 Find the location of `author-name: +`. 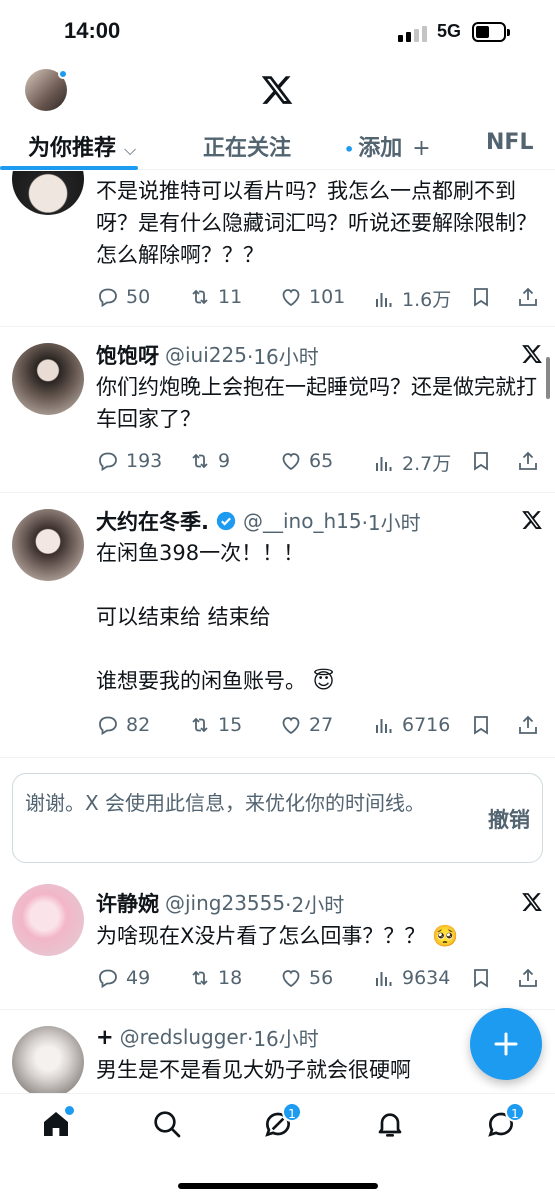

author-name: + is located at coordinates (105, 1037).